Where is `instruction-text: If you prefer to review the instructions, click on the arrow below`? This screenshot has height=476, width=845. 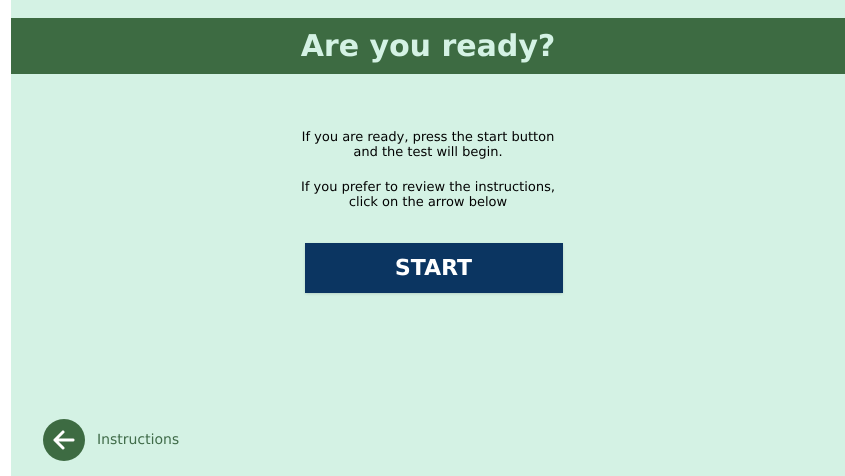
instruction-text: If you prefer to review the instructions, click on the arrow below is located at coordinates (428, 195).